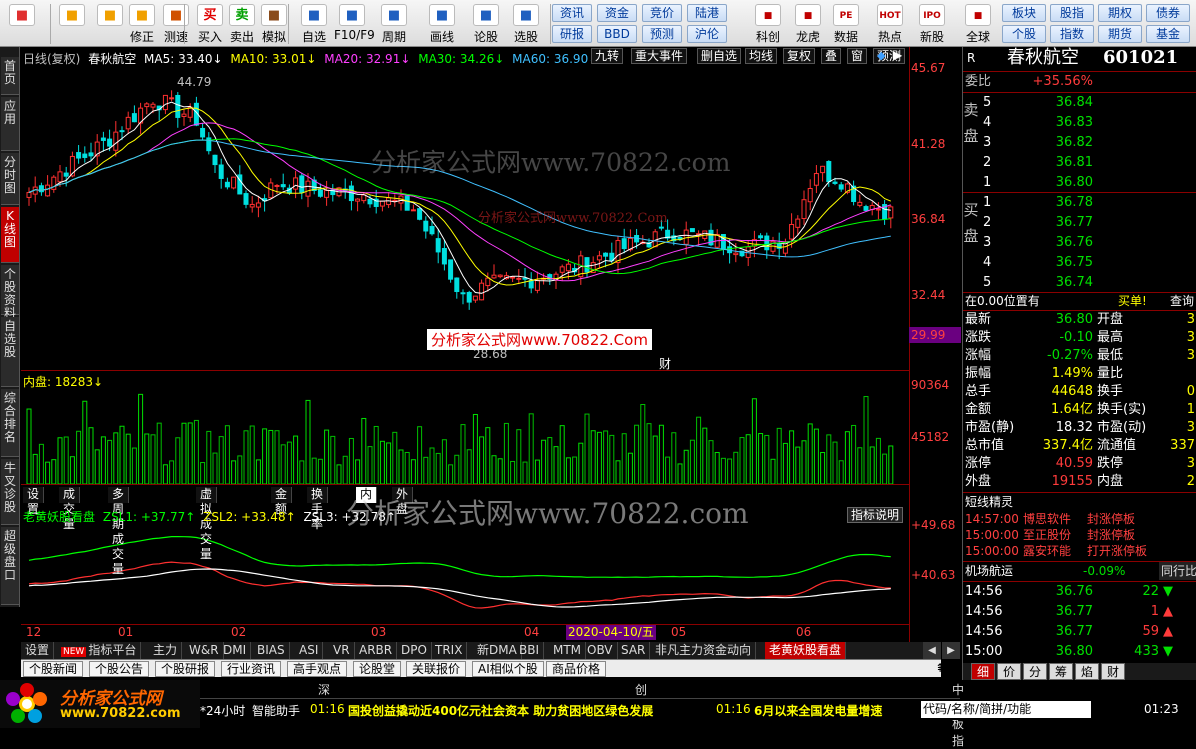 This screenshot has width=1196, height=749. What do you see at coordinates (1079, 103) in the screenshot?
I see `ask-row: 5 36.84` at bounding box center [1079, 103].